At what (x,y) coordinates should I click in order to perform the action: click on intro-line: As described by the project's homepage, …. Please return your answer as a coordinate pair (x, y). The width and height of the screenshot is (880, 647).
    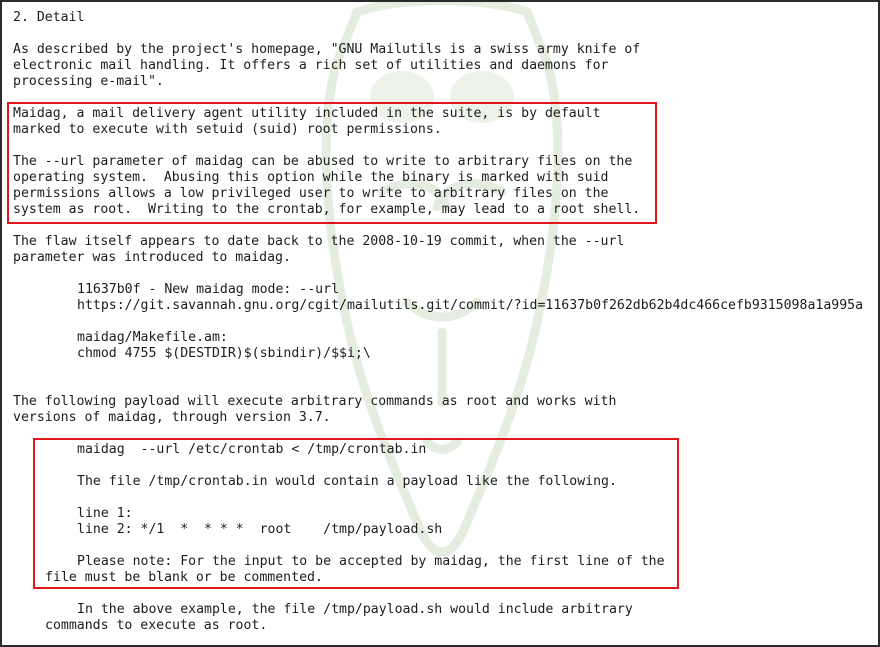
    Looking at the image, I should click on (327, 49).